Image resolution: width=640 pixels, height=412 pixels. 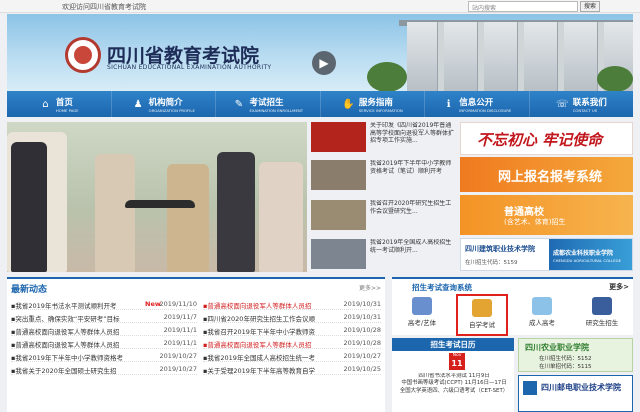 I want to click on welcome-text: 欢迎访问四川省教育考试院, so click(x=104, y=7).